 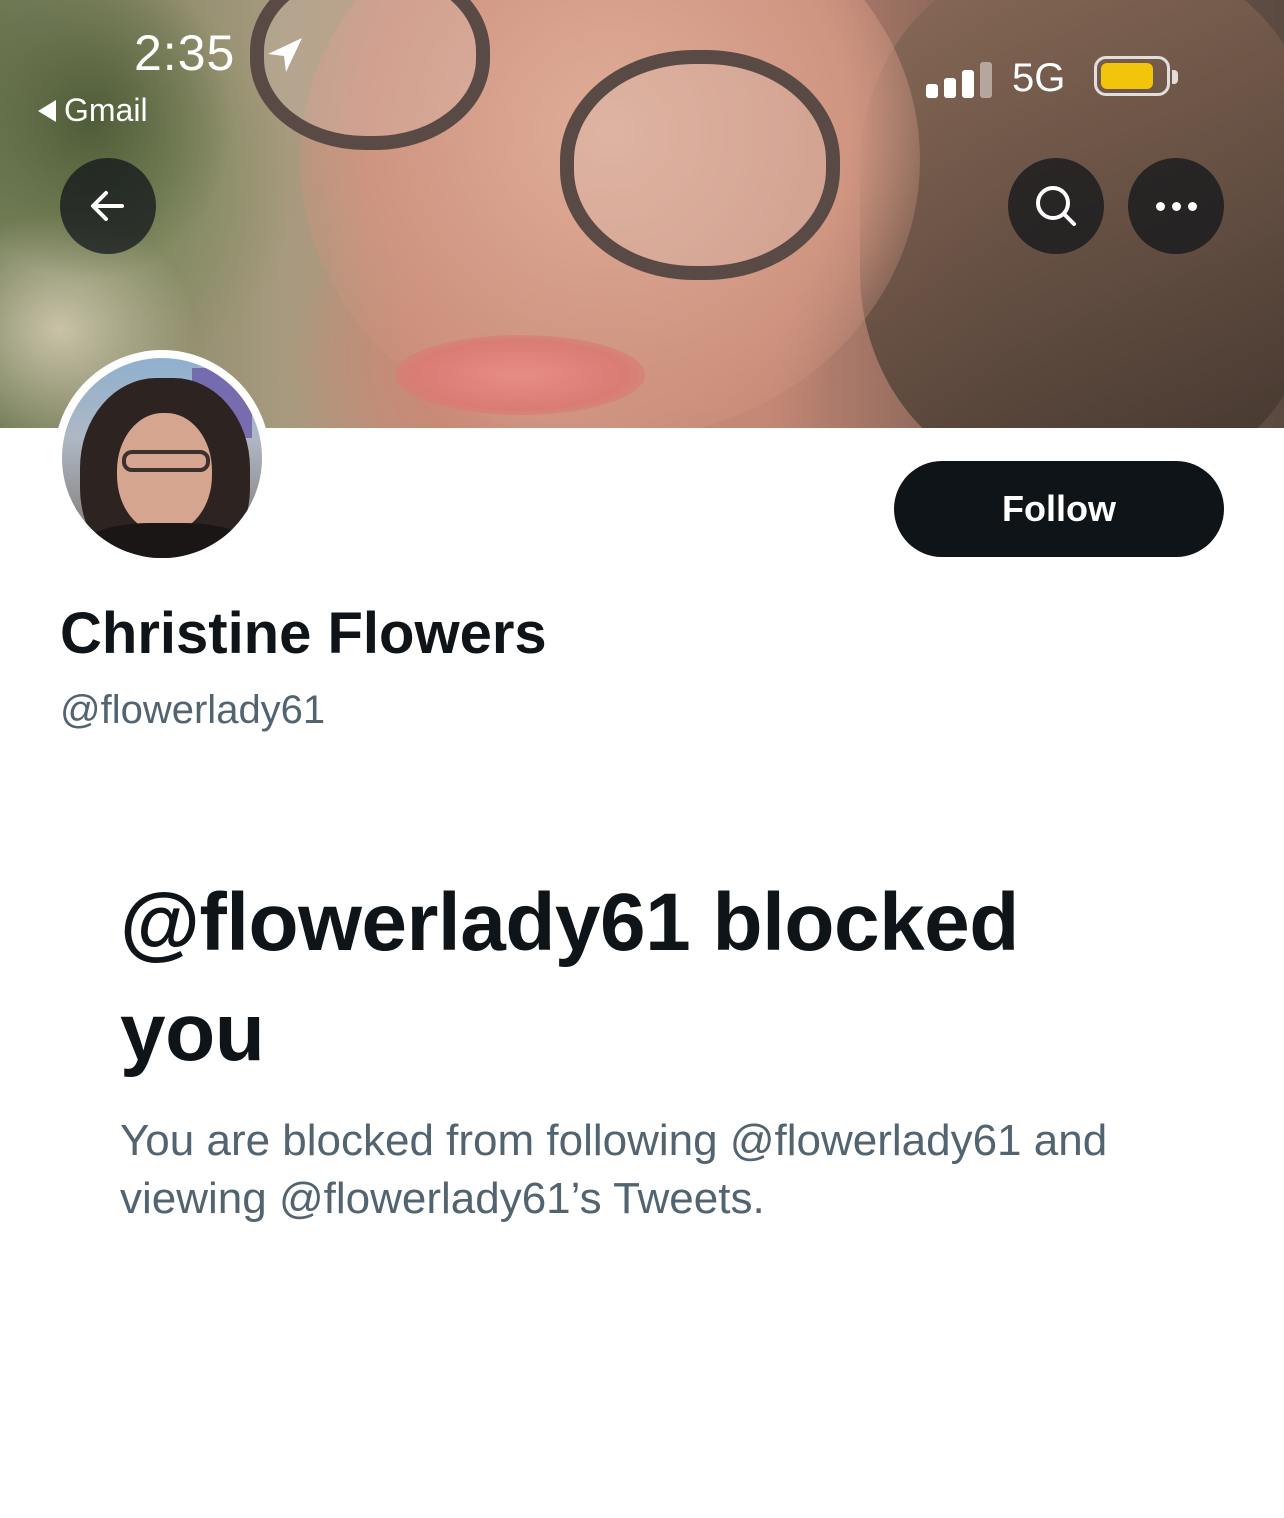 What do you see at coordinates (959, 80) in the screenshot?
I see `signal-strength-icon` at bounding box center [959, 80].